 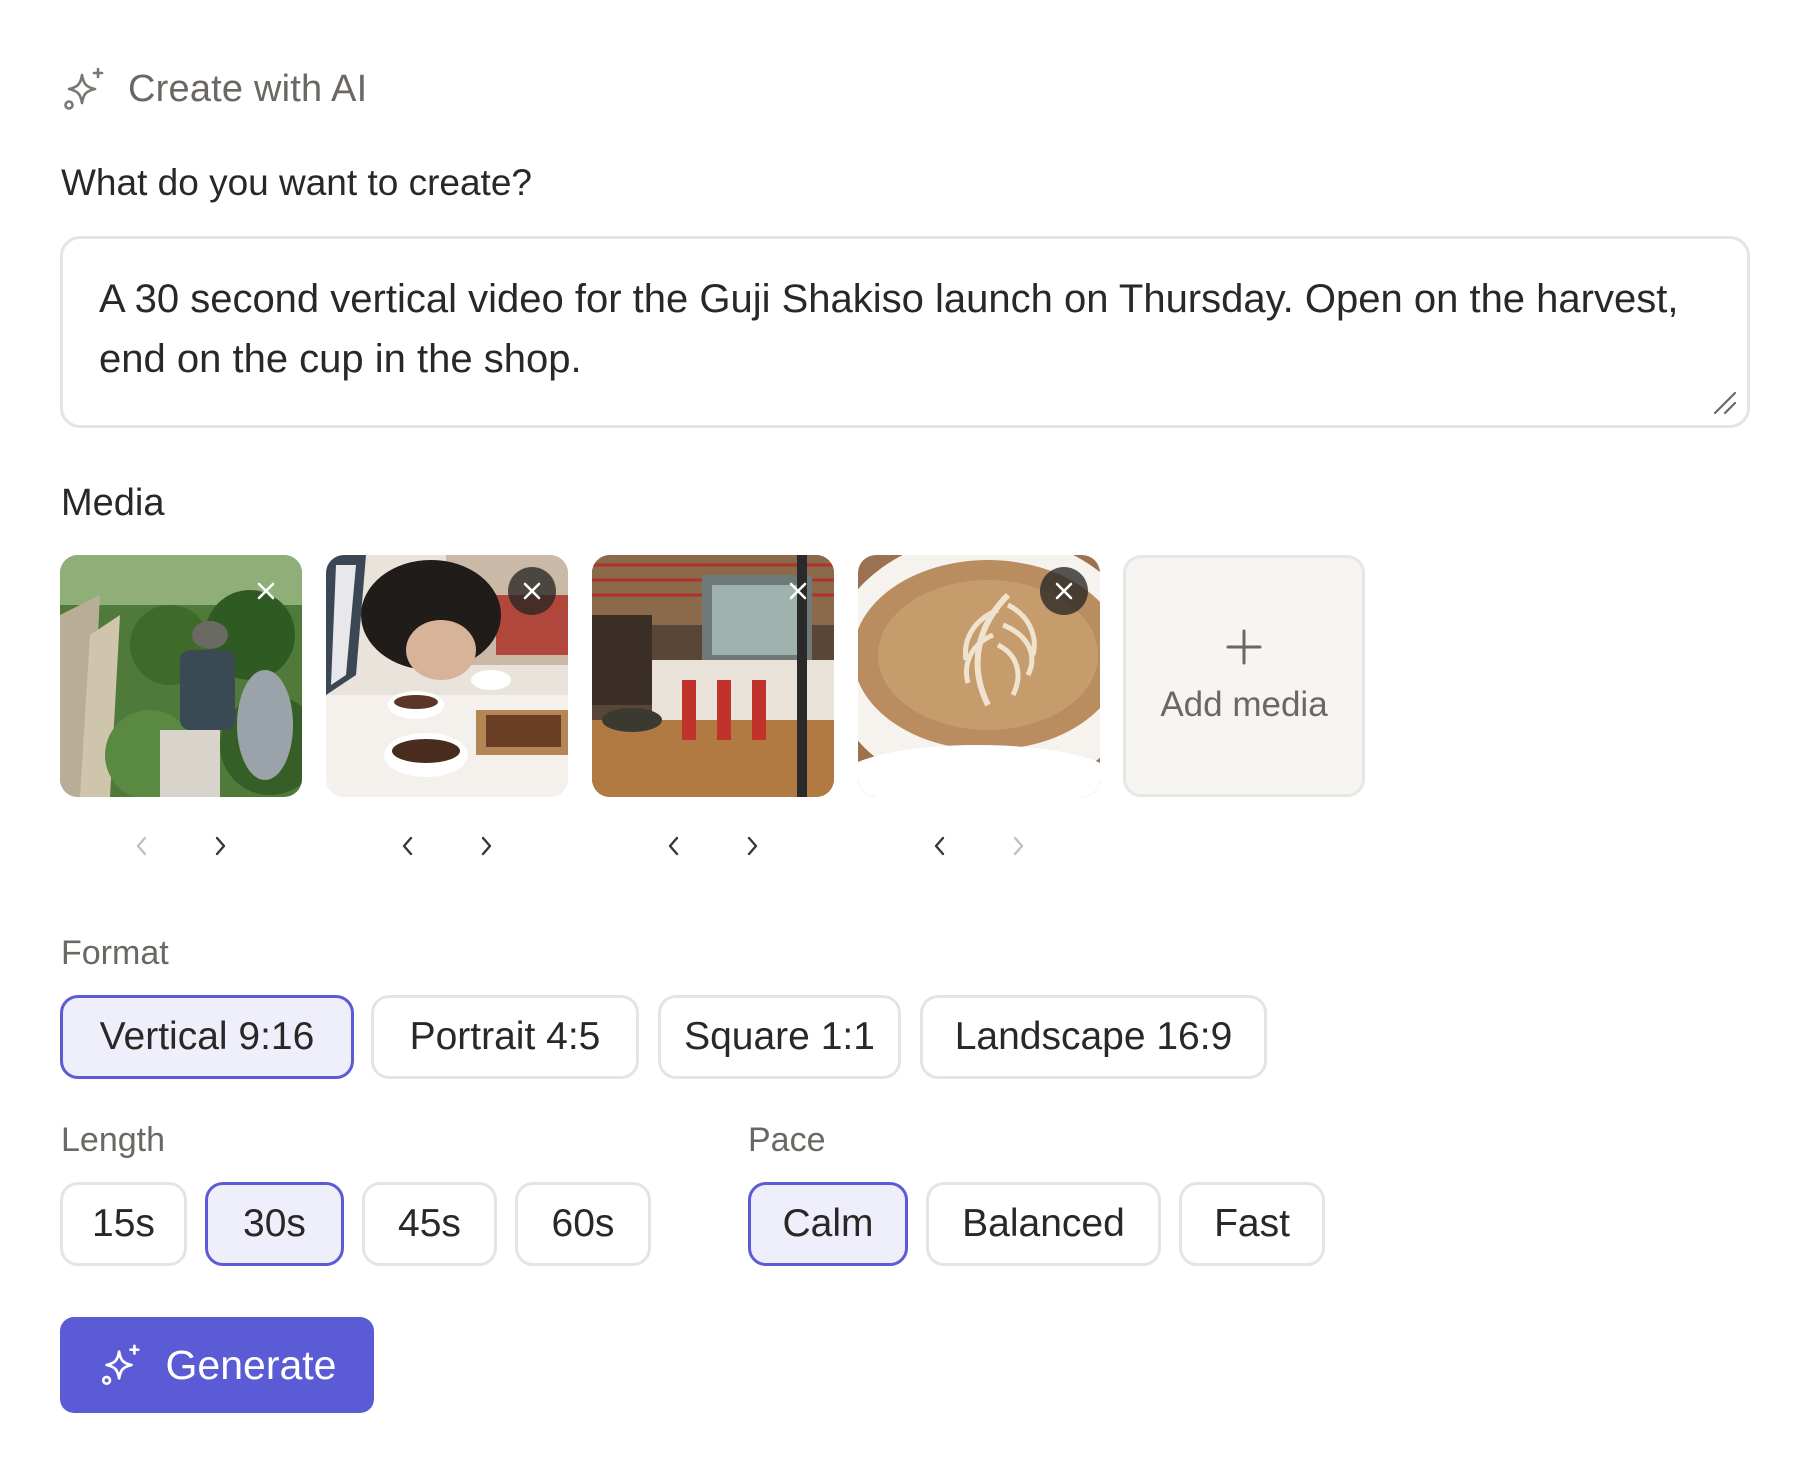 What do you see at coordinates (1725, 403) in the screenshot?
I see `resize-handle-icon` at bounding box center [1725, 403].